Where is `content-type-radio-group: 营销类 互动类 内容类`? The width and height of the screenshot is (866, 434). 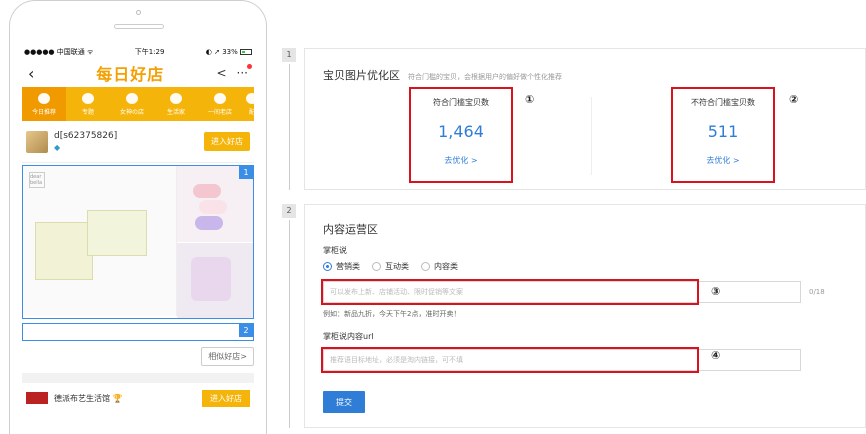
content-type-radio-group: 营销类 互动类 内容类 is located at coordinates (390, 266).